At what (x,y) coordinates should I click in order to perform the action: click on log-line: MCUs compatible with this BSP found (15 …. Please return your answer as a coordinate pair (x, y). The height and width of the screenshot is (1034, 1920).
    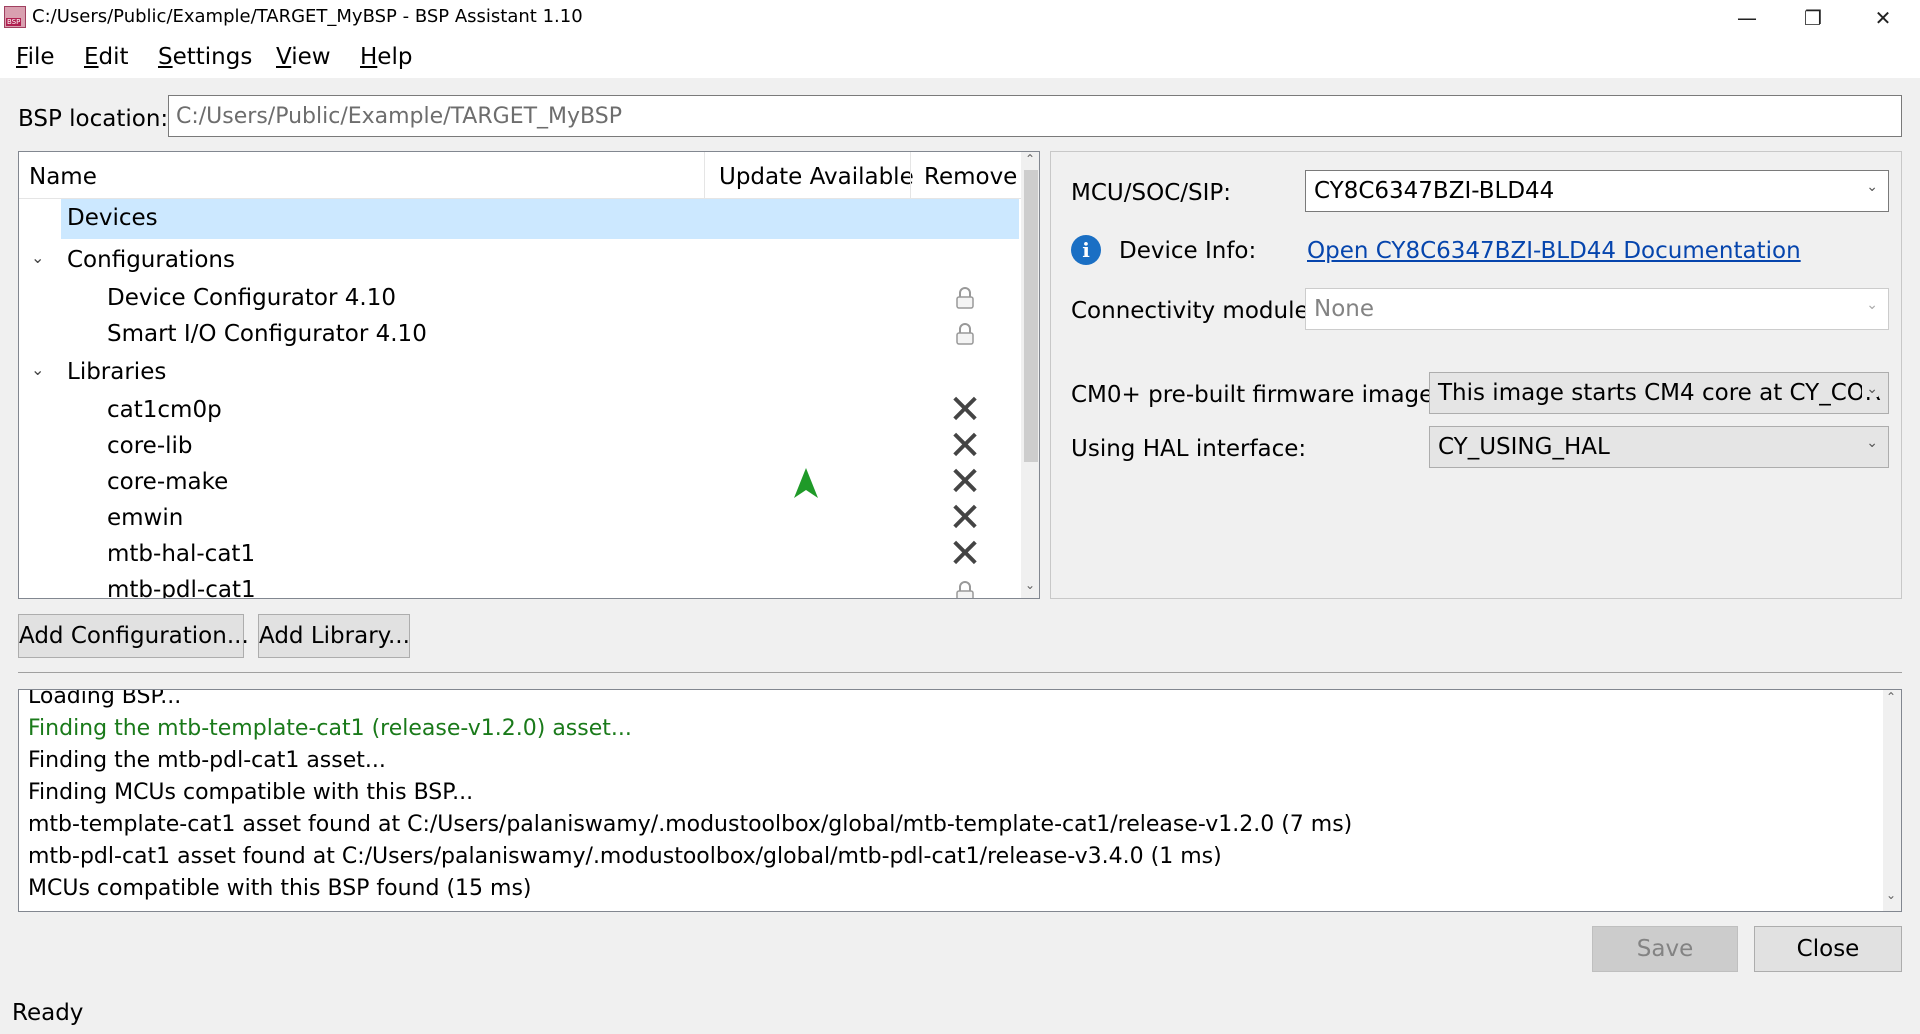
    Looking at the image, I should click on (280, 888).